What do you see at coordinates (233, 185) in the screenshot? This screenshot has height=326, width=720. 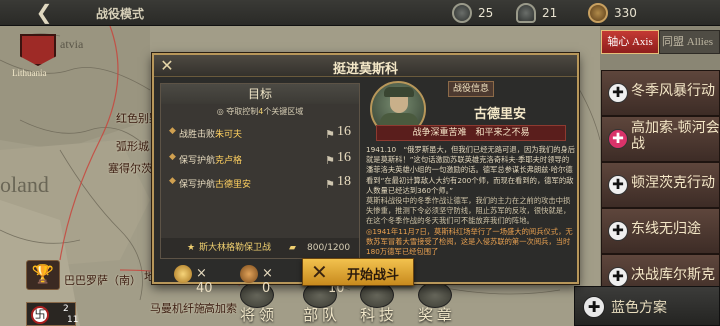 I see `objective-target: 古德里安` at bounding box center [233, 185].